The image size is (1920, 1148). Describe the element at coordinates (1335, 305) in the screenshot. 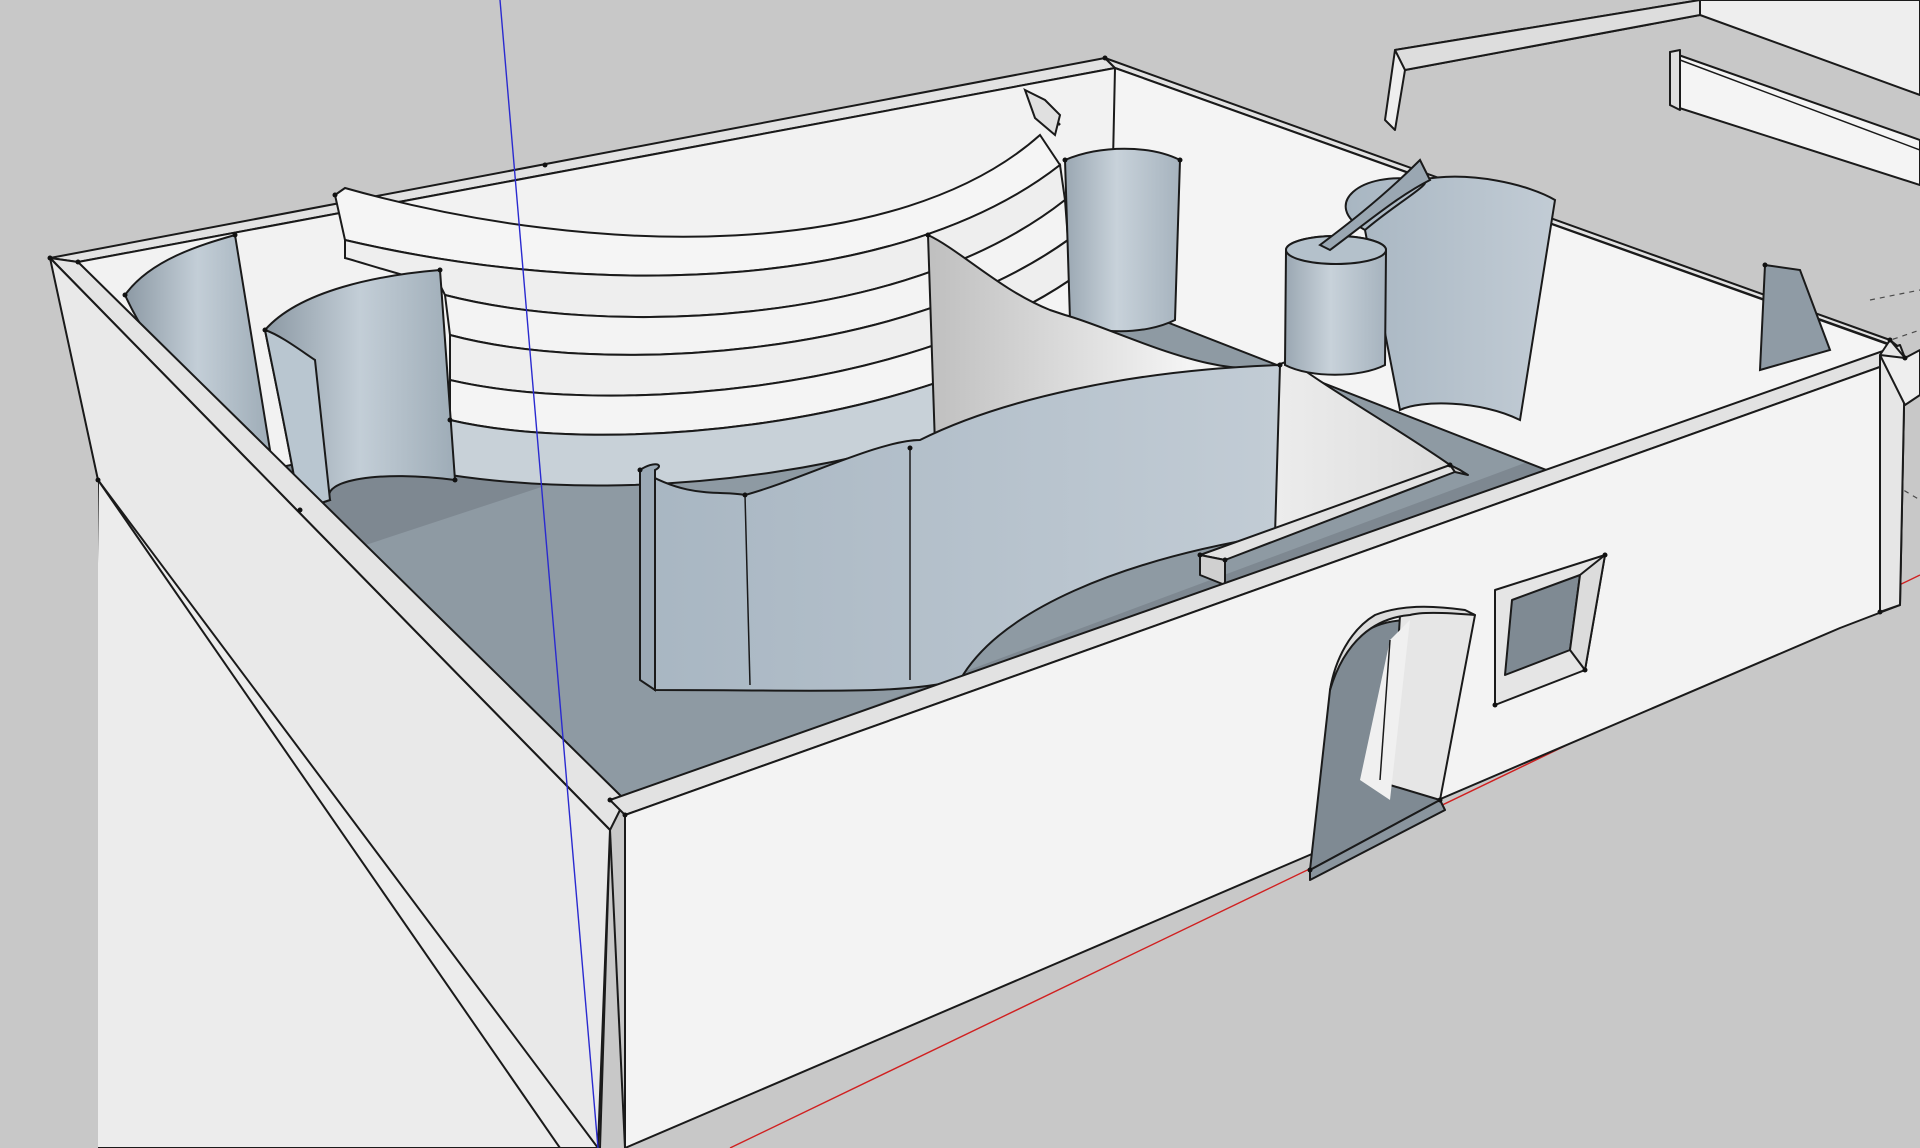

I see `cylinder-column-right-small` at that location.